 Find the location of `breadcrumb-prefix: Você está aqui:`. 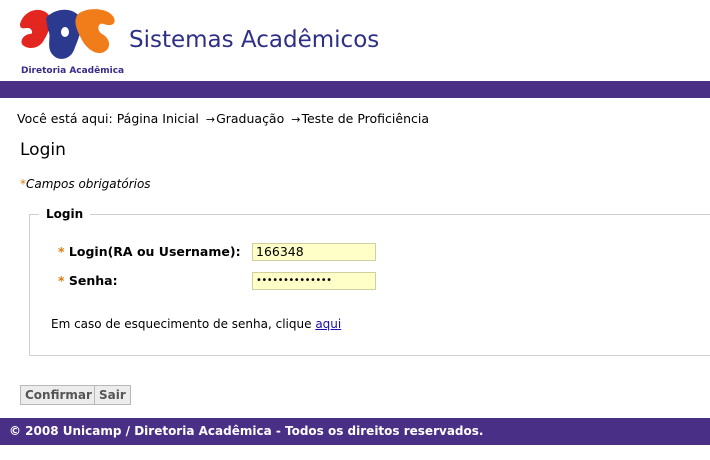

breadcrumb-prefix: Você está aqui: is located at coordinates (65, 118).